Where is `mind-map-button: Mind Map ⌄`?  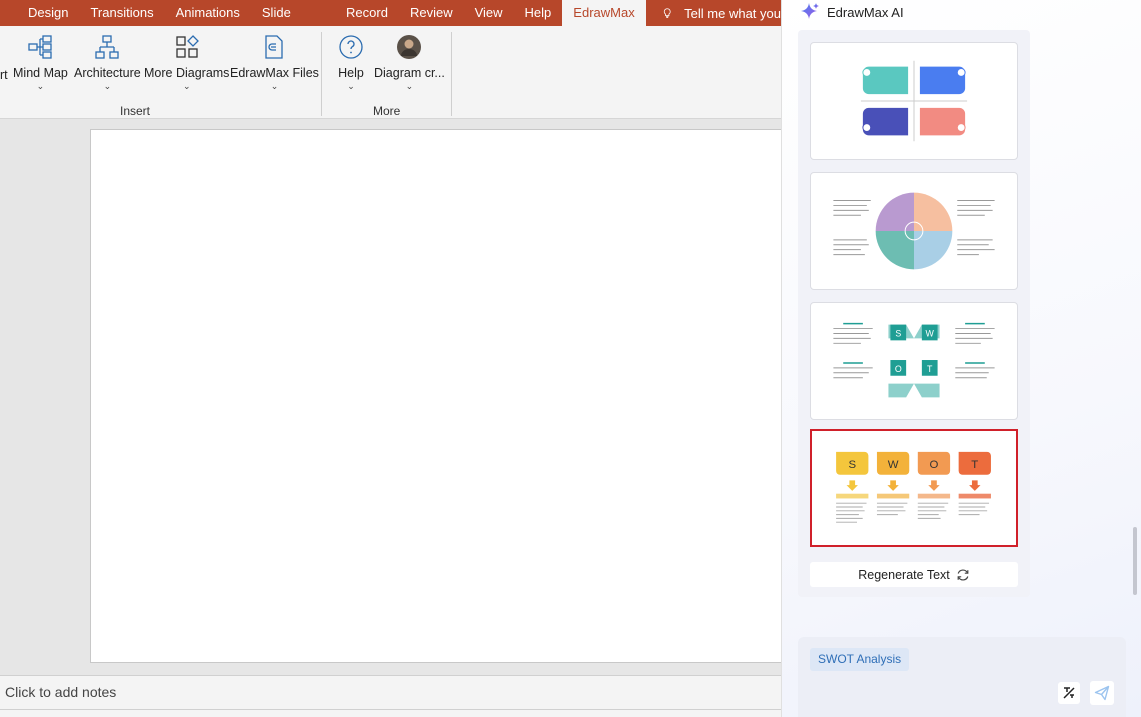
mind-map-button: Mind Map ⌄ is located at coordinates (40, 62).